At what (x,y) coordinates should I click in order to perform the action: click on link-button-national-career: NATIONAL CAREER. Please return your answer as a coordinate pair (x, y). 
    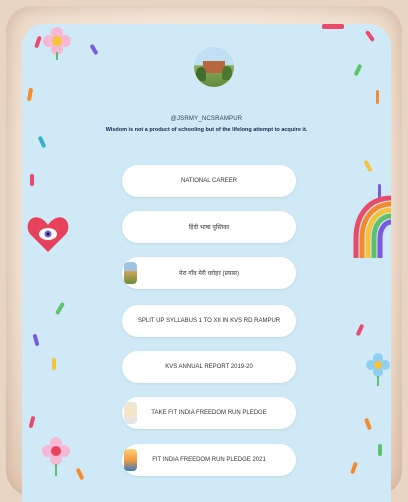
    Looking at the image, I should click on (209, 181).